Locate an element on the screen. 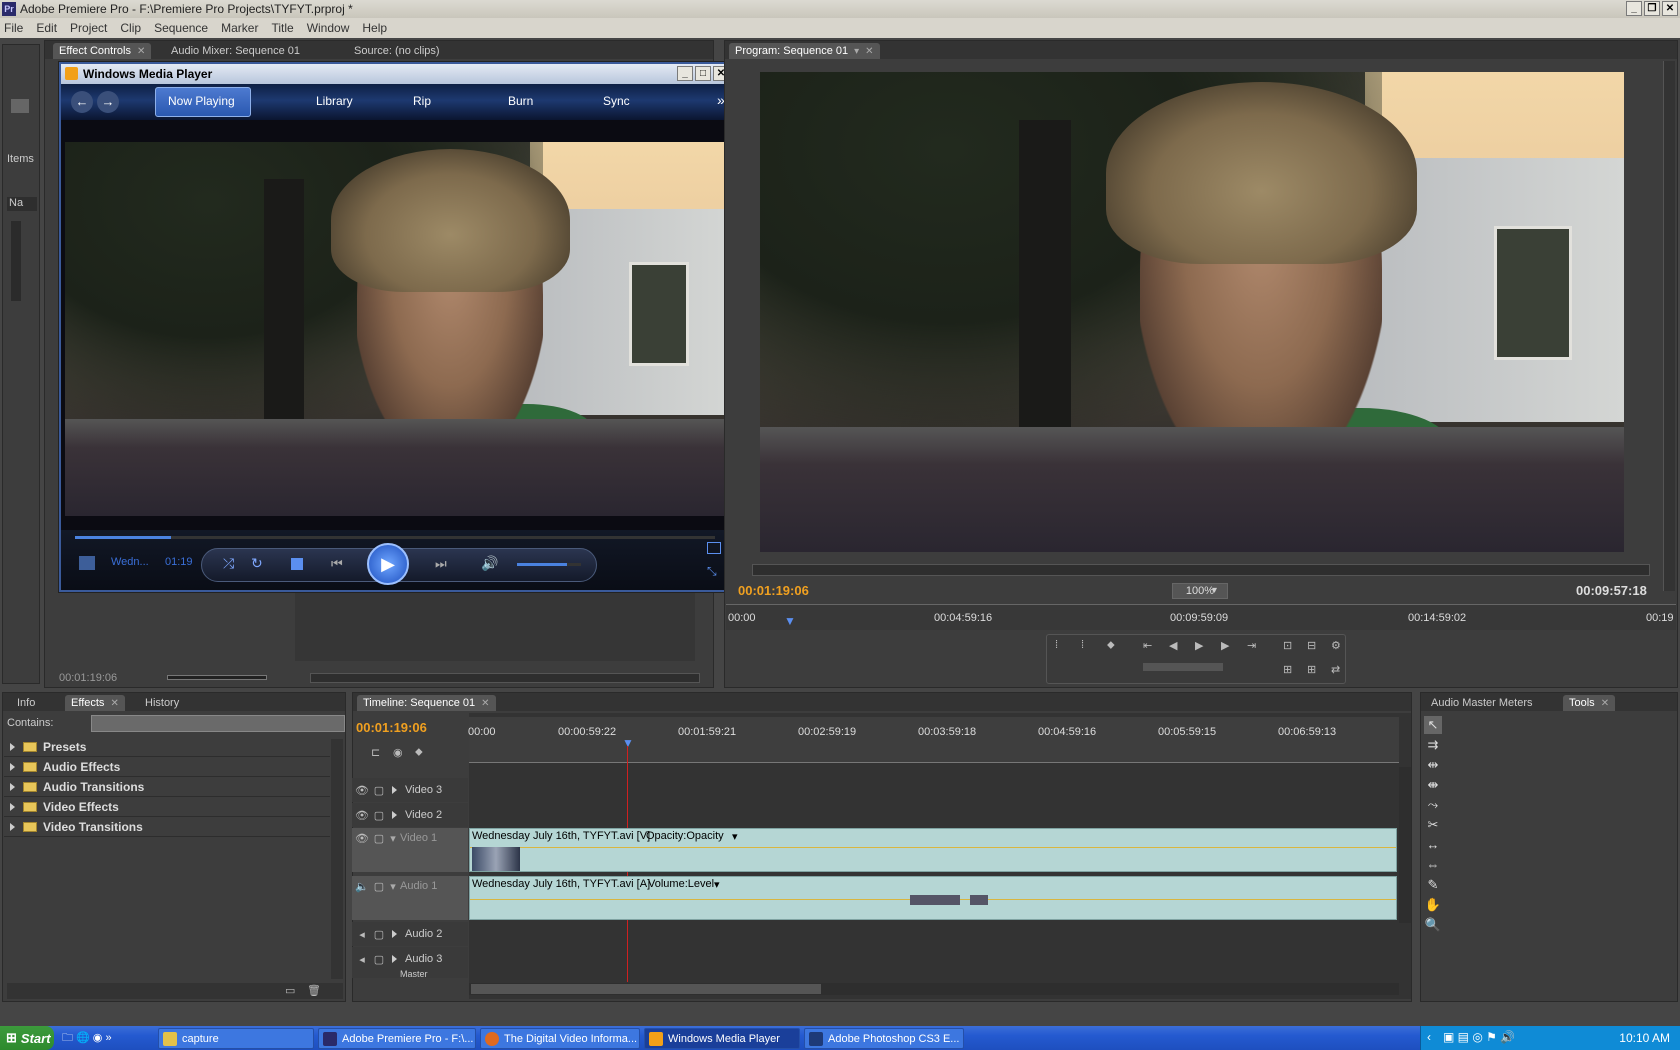 The width and height of the screenshot is (1680, 1050). folder-audio-transitions: Audio Transitions is located at coordinates (167, 787).